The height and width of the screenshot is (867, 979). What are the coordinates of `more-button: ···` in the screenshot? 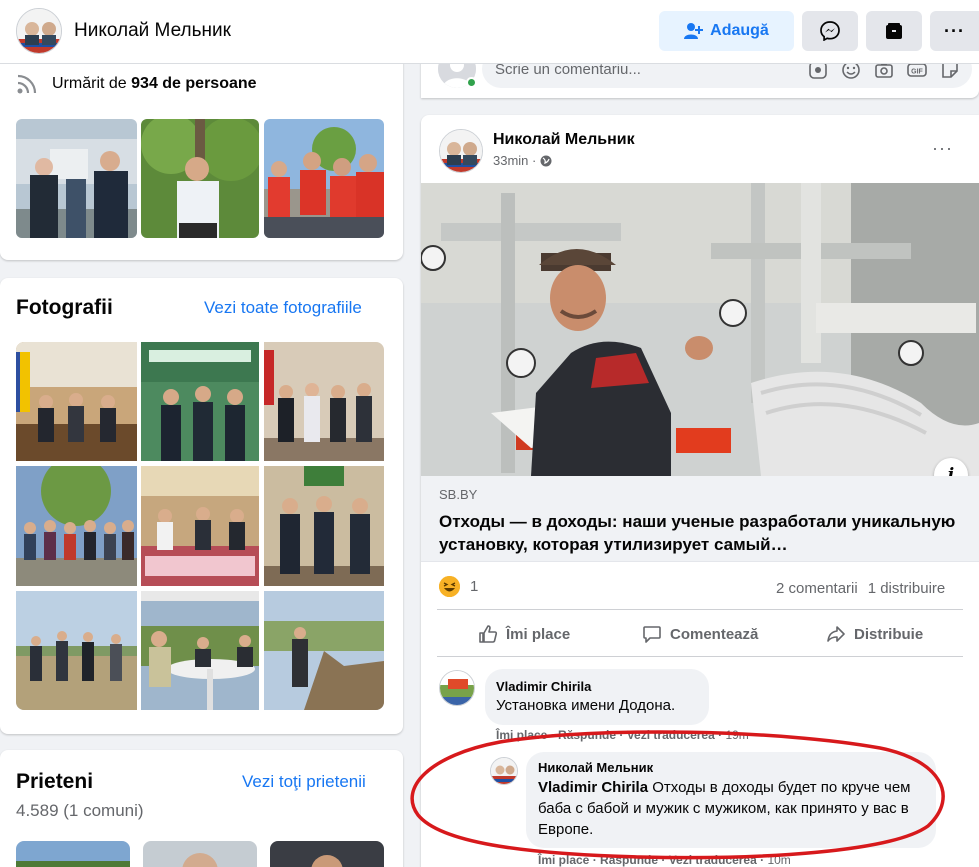 It's located at (954, 31).